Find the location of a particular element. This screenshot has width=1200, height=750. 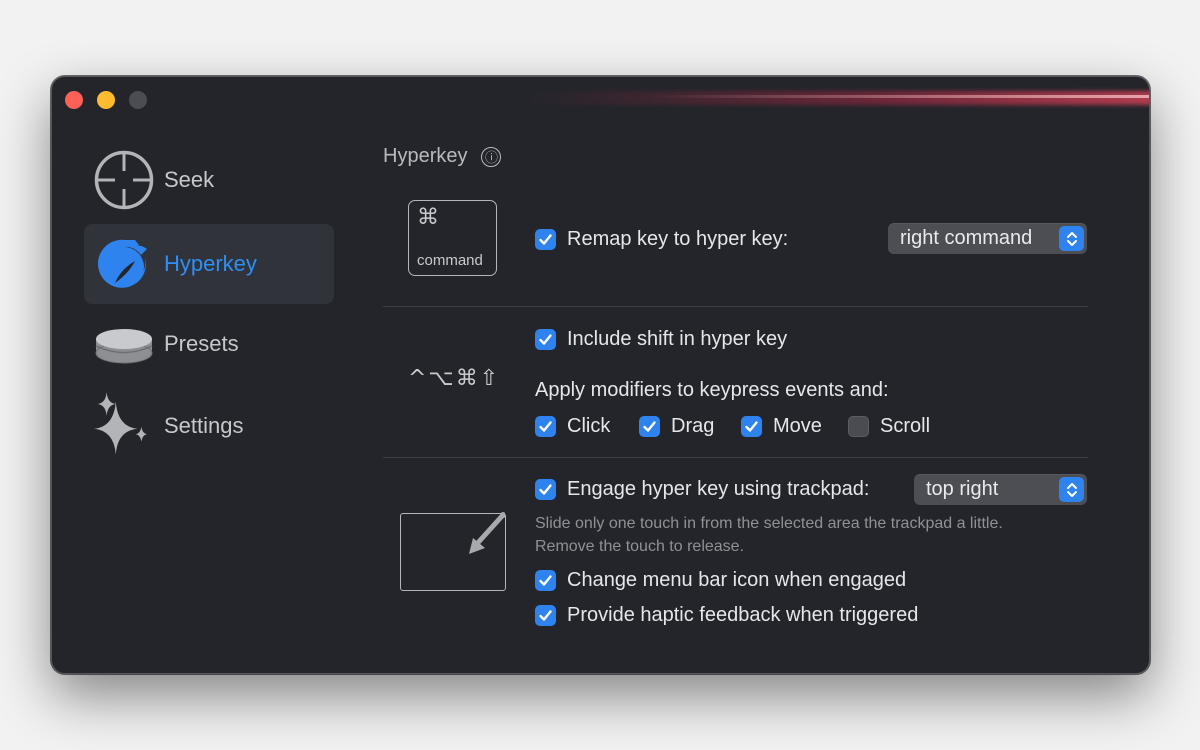

include-shift-label: Include shift in hyper key is located at coordinates (677, 339).